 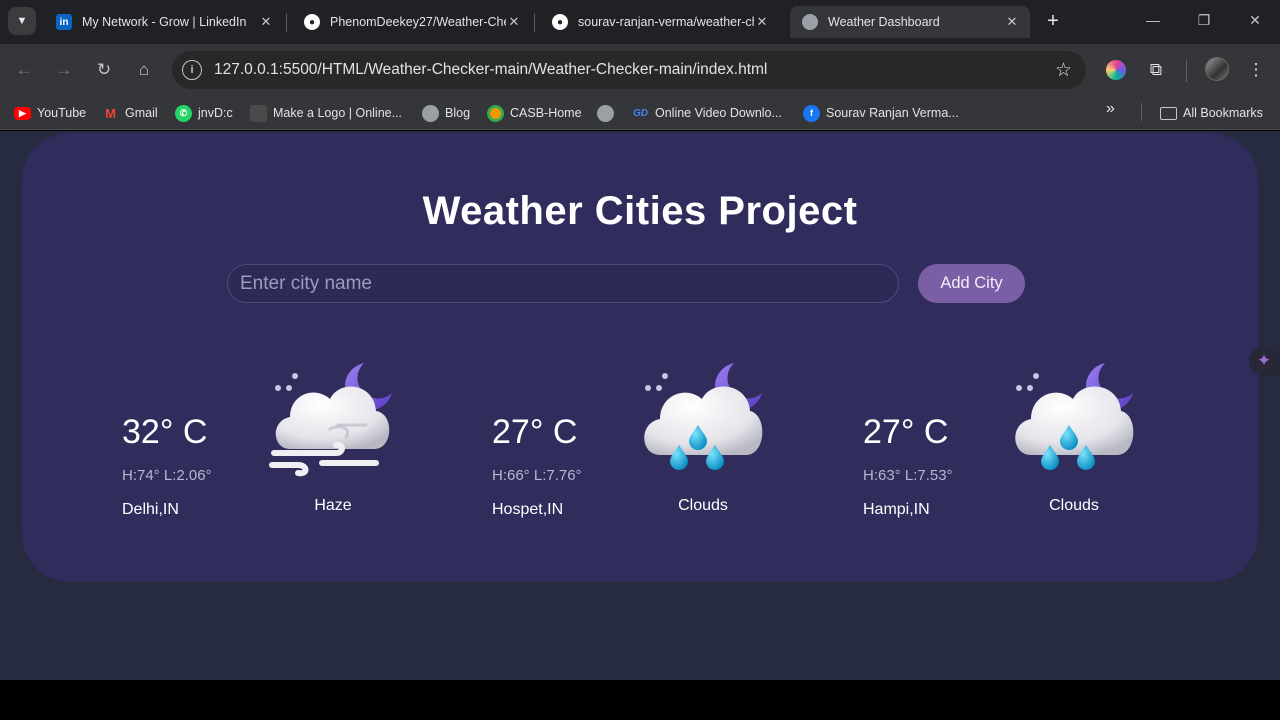 What do you see at coordinates (215, 113) in the screenshot?
I see `bookmark-label: jnvD:c` at bounding box center [215, 113].